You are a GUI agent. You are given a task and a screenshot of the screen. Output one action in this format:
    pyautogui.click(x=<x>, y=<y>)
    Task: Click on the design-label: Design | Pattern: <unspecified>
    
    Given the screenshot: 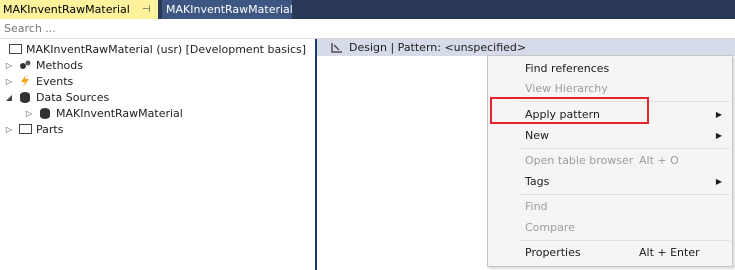 What is the action you would take?
    pyautogui.click(x=438, y=47)
    